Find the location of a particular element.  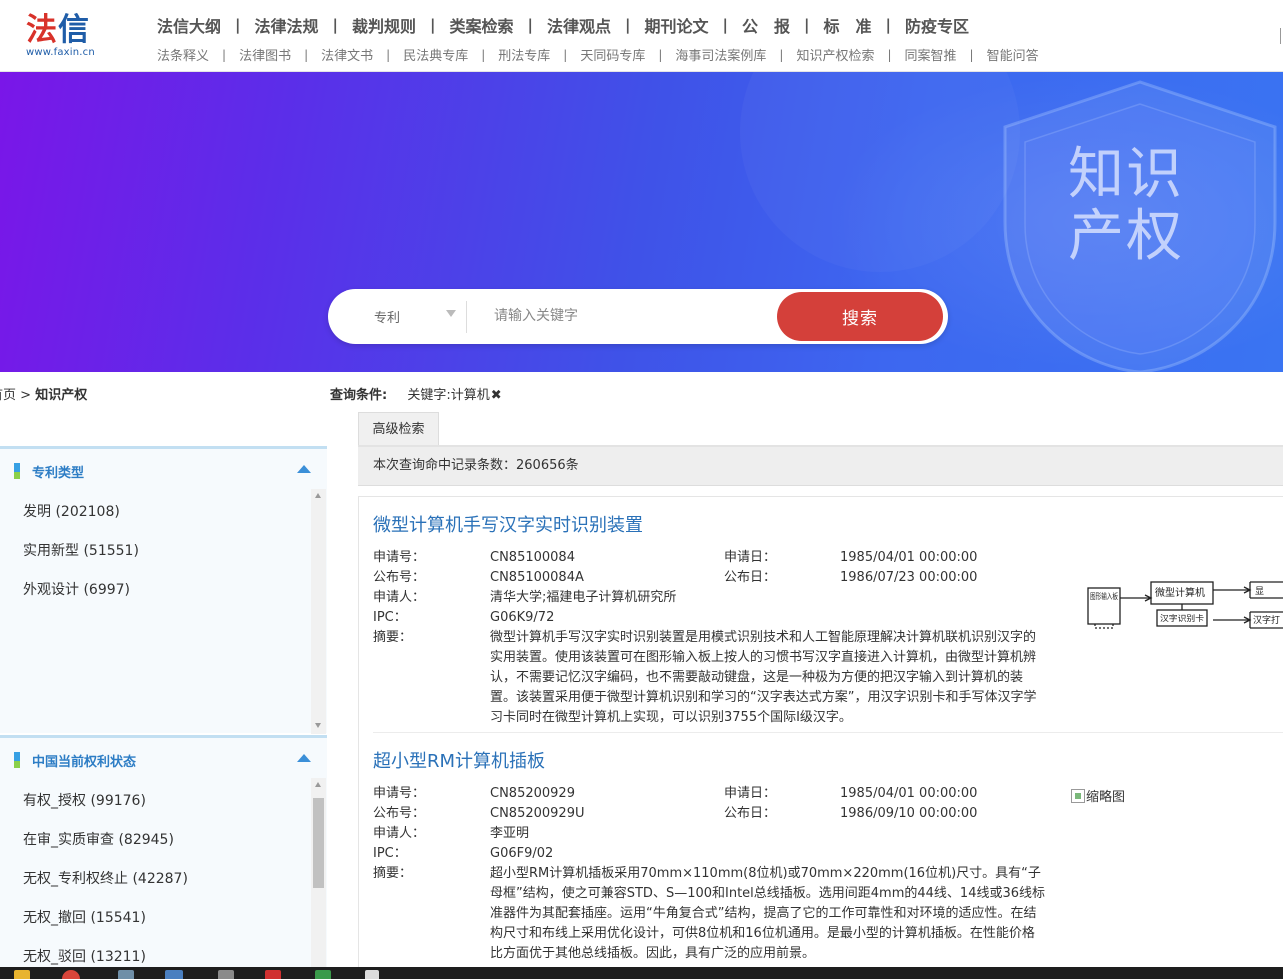

ipc-value: G06K9/72 is located at coordinates (522, 617).